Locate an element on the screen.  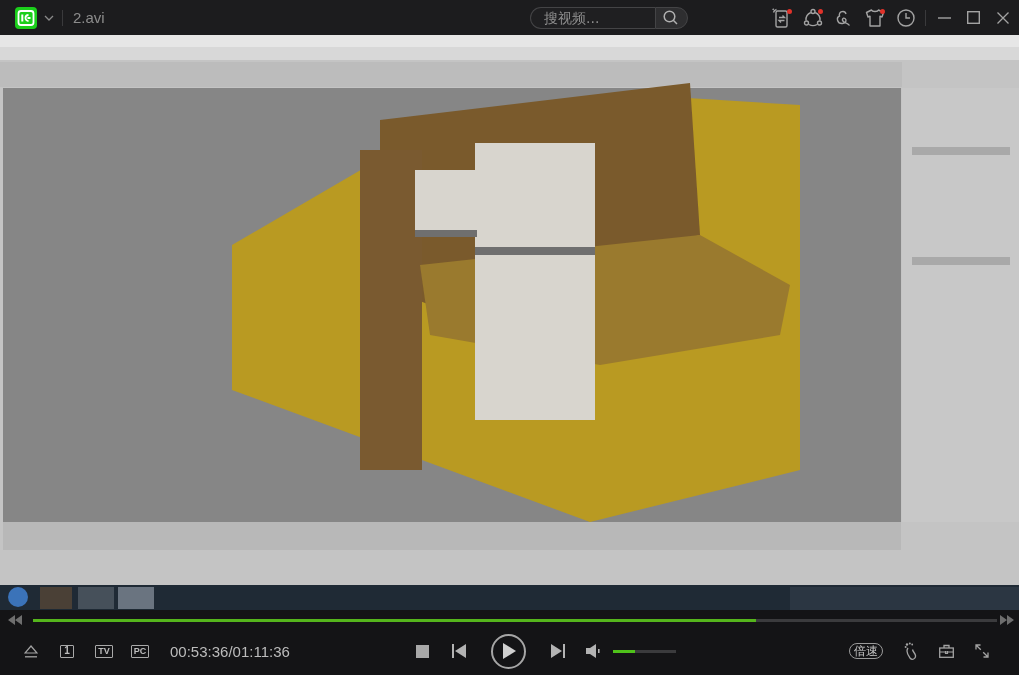
search-button is located at coordinates (671, 17).